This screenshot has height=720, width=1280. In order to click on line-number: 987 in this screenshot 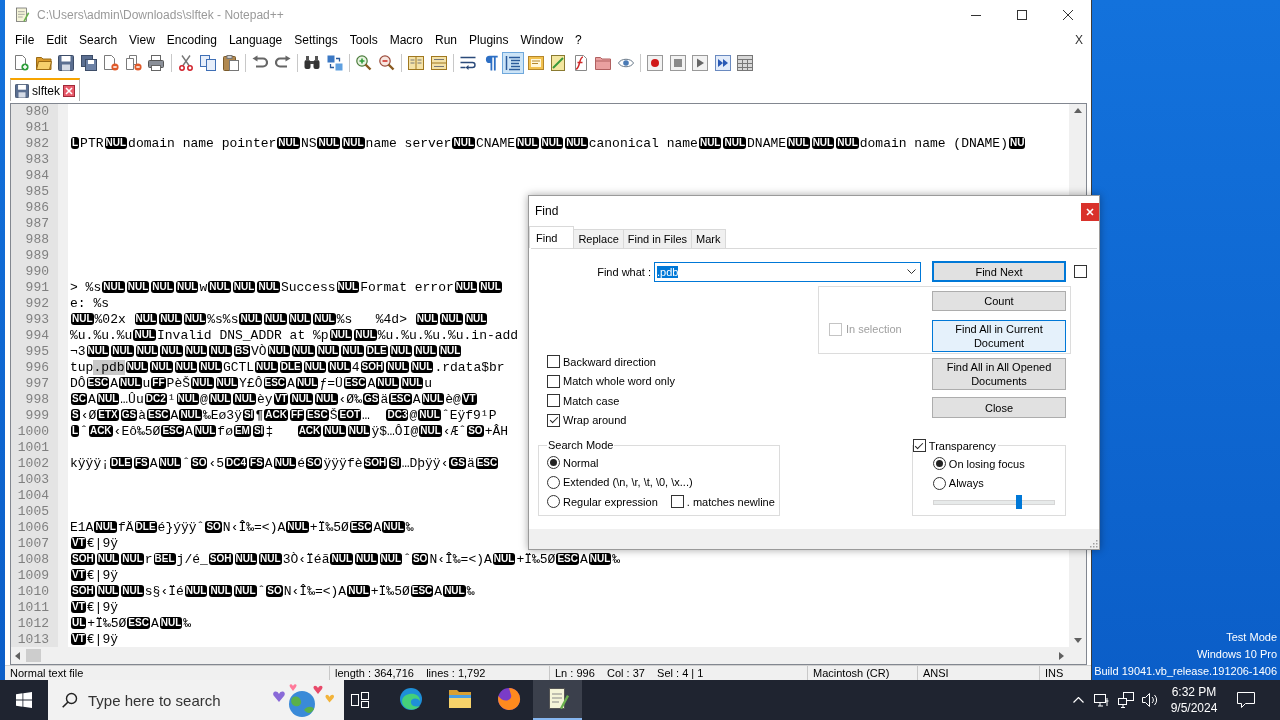, I will do `click(39, 224)`.